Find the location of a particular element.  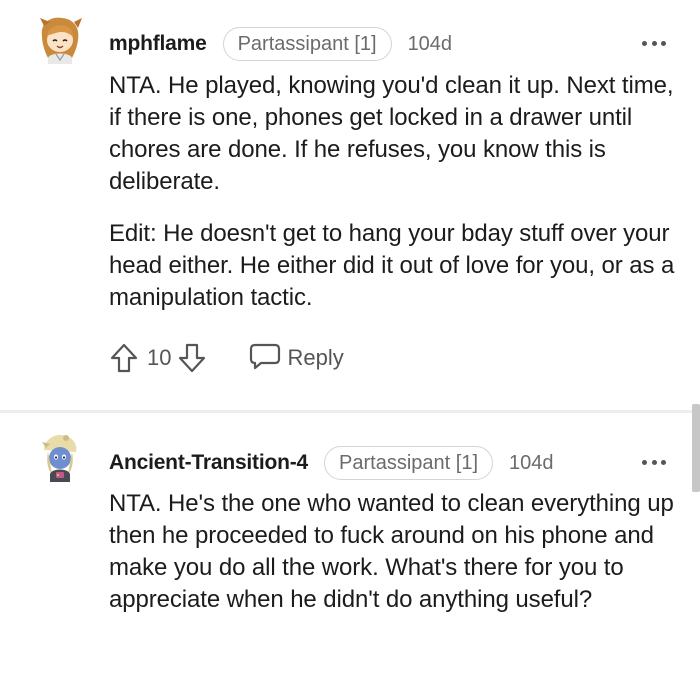

username: mphflame is located at coordinates (158, 44).